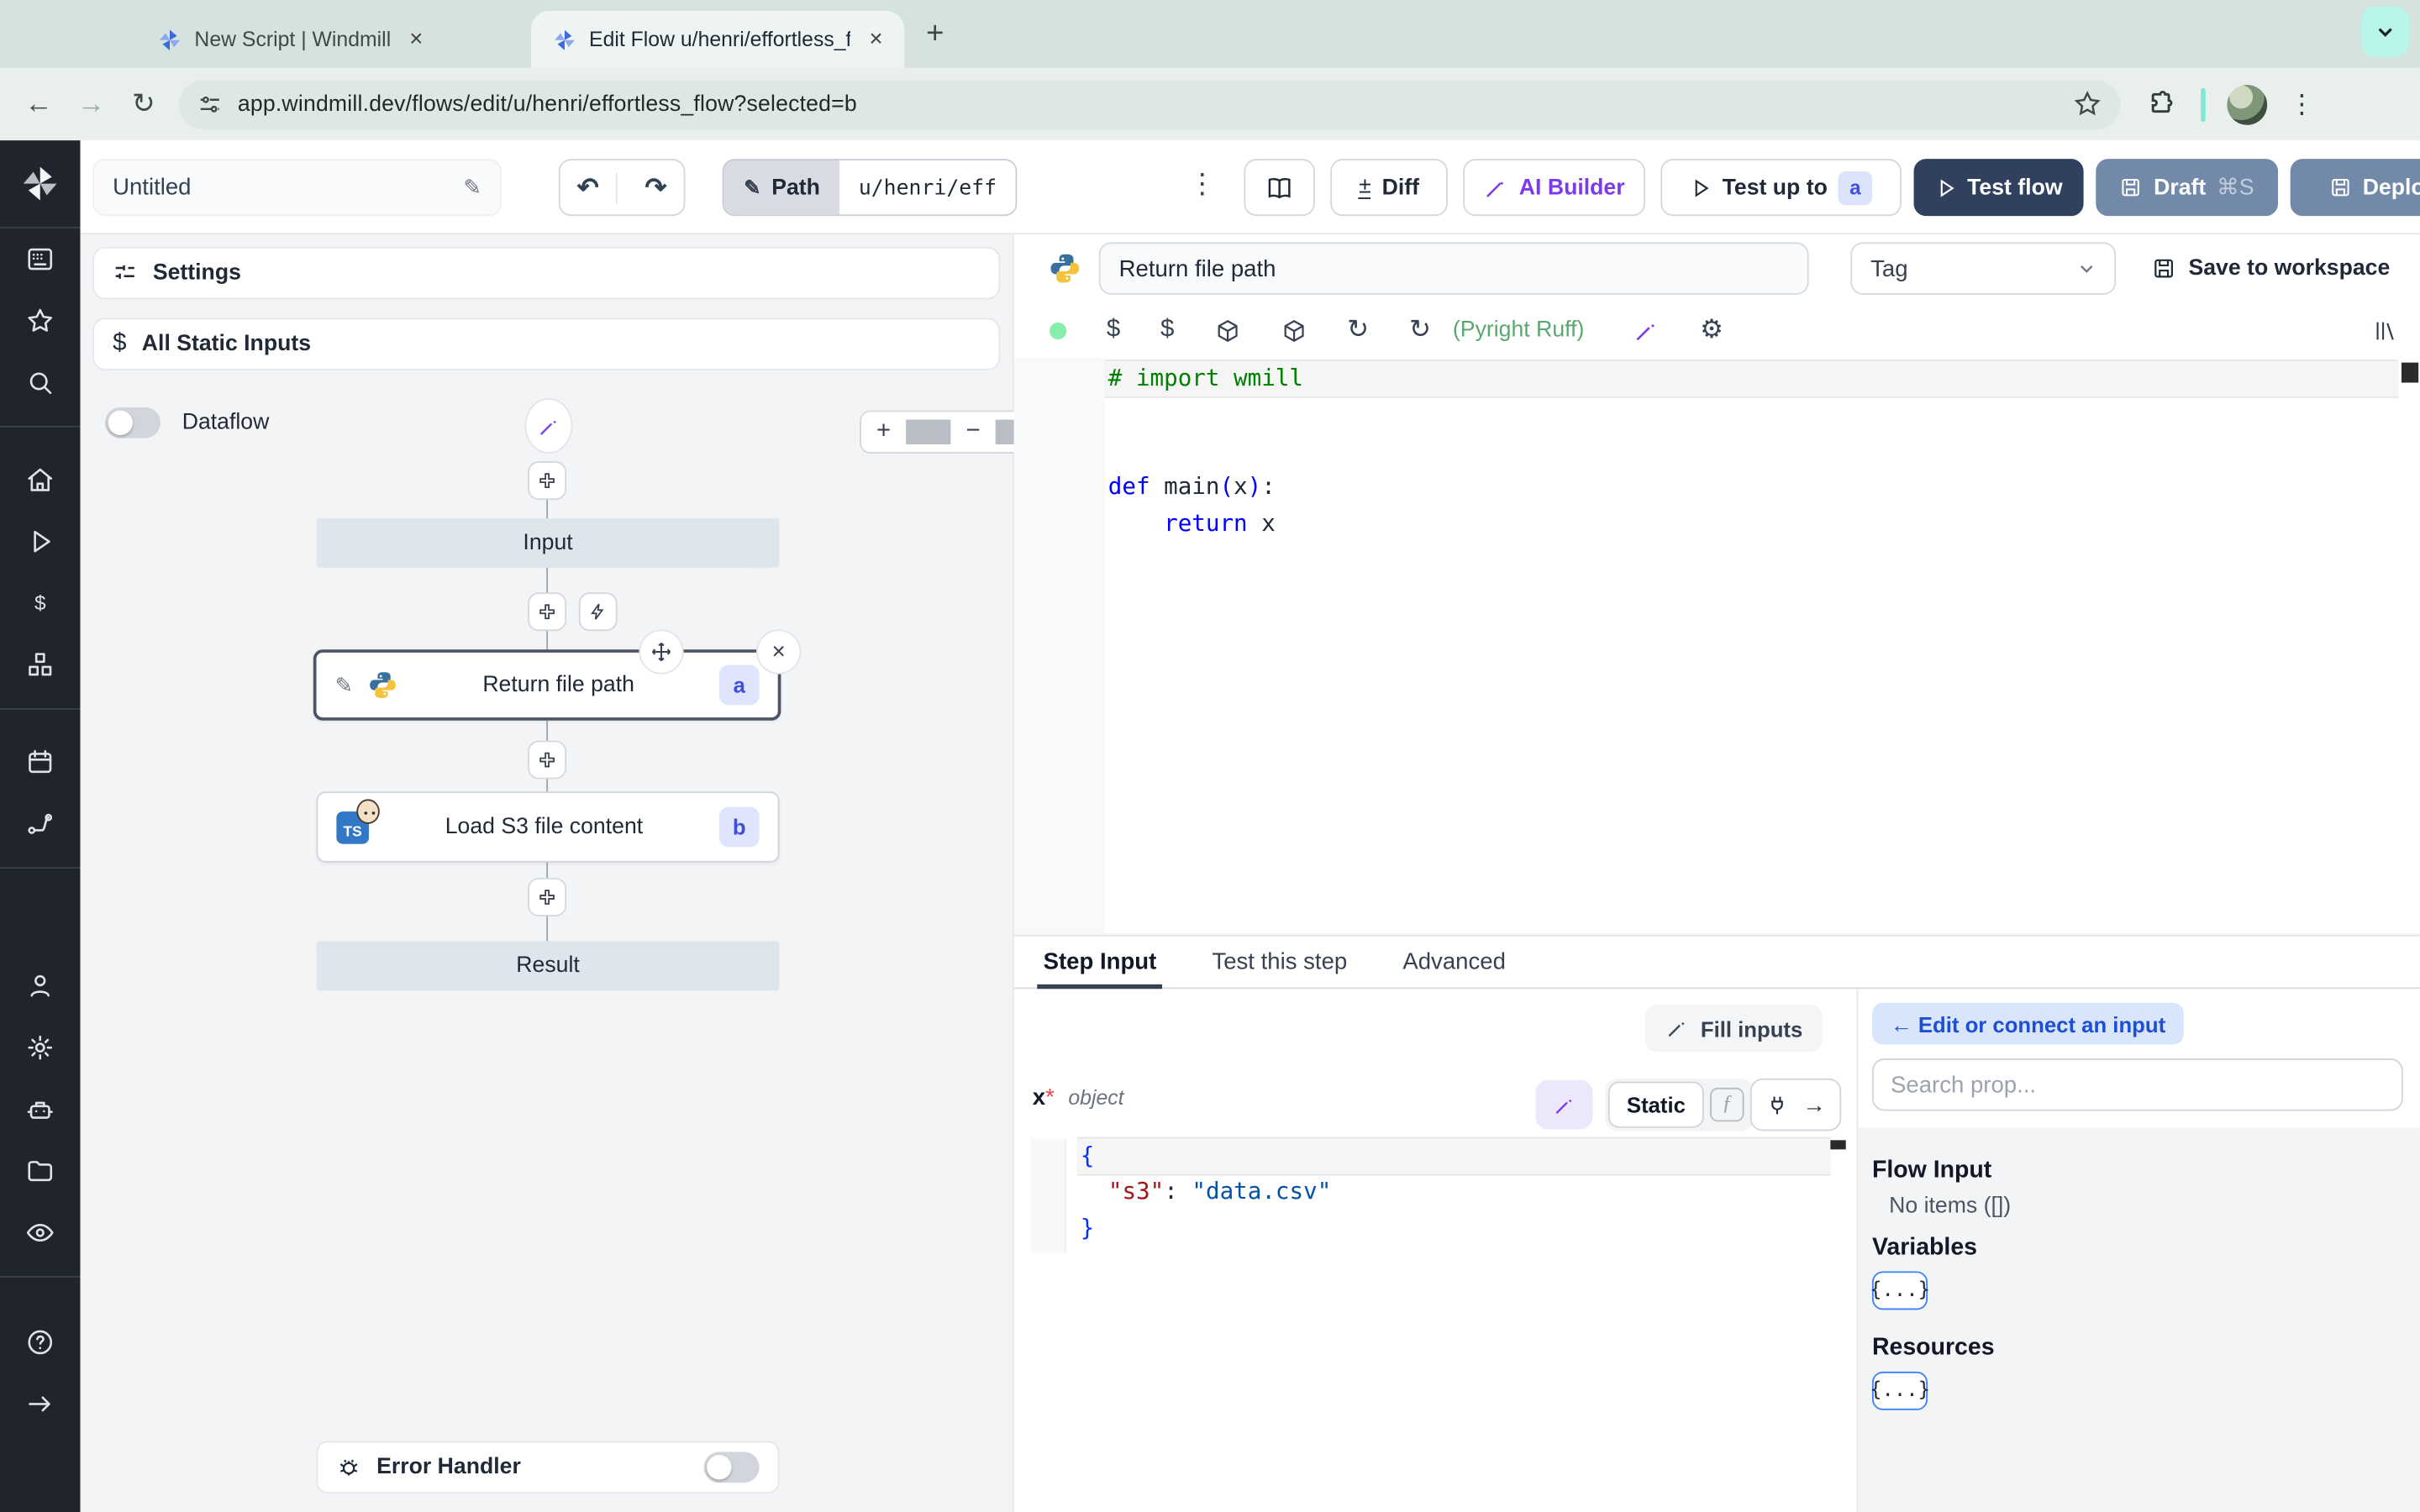  Describe the element at coordinates (1438, 1195) in the screenshot. I see `json-arg-editor: { "s3": "data.csv"}` at that location.